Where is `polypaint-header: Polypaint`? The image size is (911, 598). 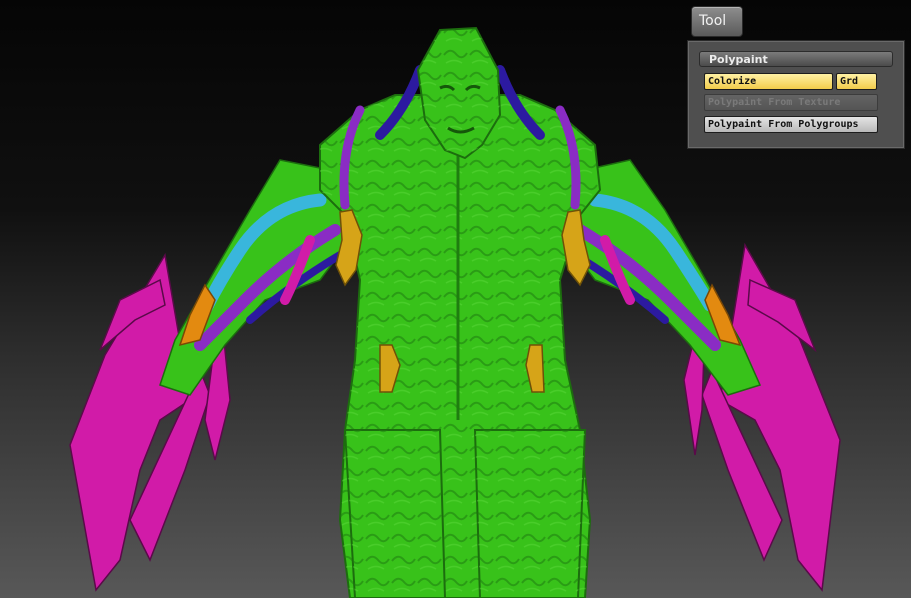 polypaint-header: Polypaint is located at coordinates (796, 59).